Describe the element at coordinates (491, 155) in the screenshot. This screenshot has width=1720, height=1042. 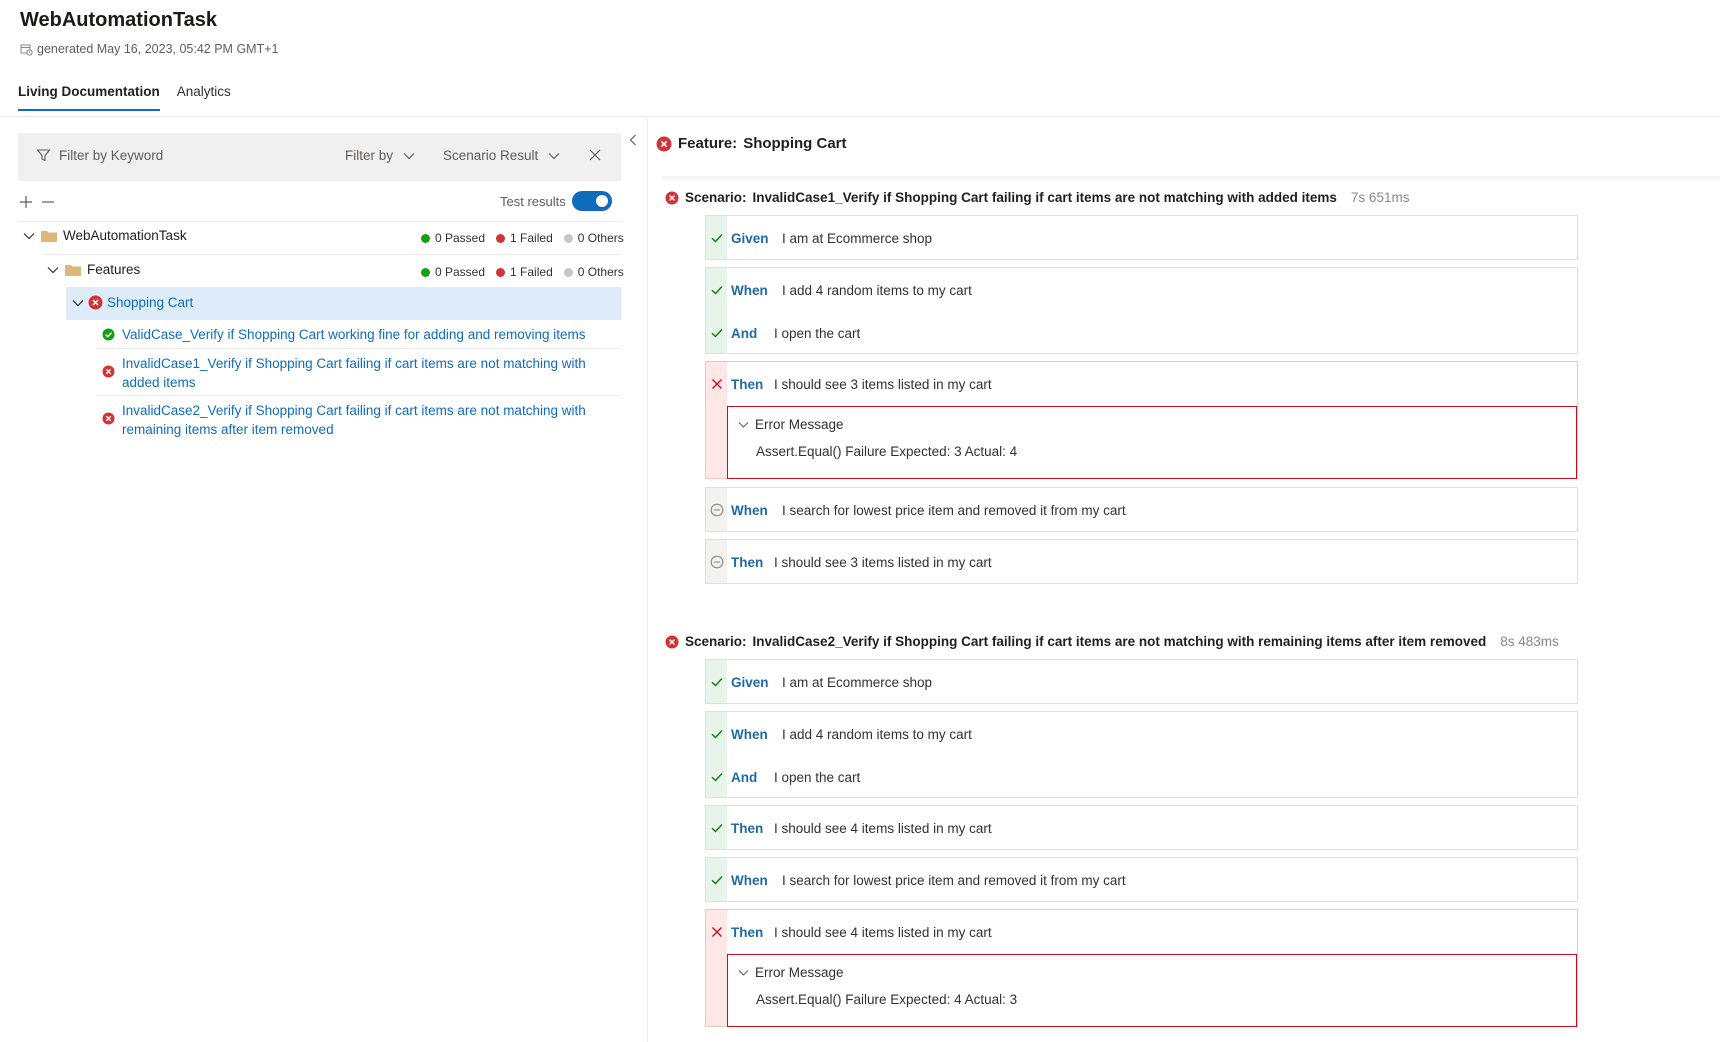
I see `scenario-result-label: Scenario Result` at that location.